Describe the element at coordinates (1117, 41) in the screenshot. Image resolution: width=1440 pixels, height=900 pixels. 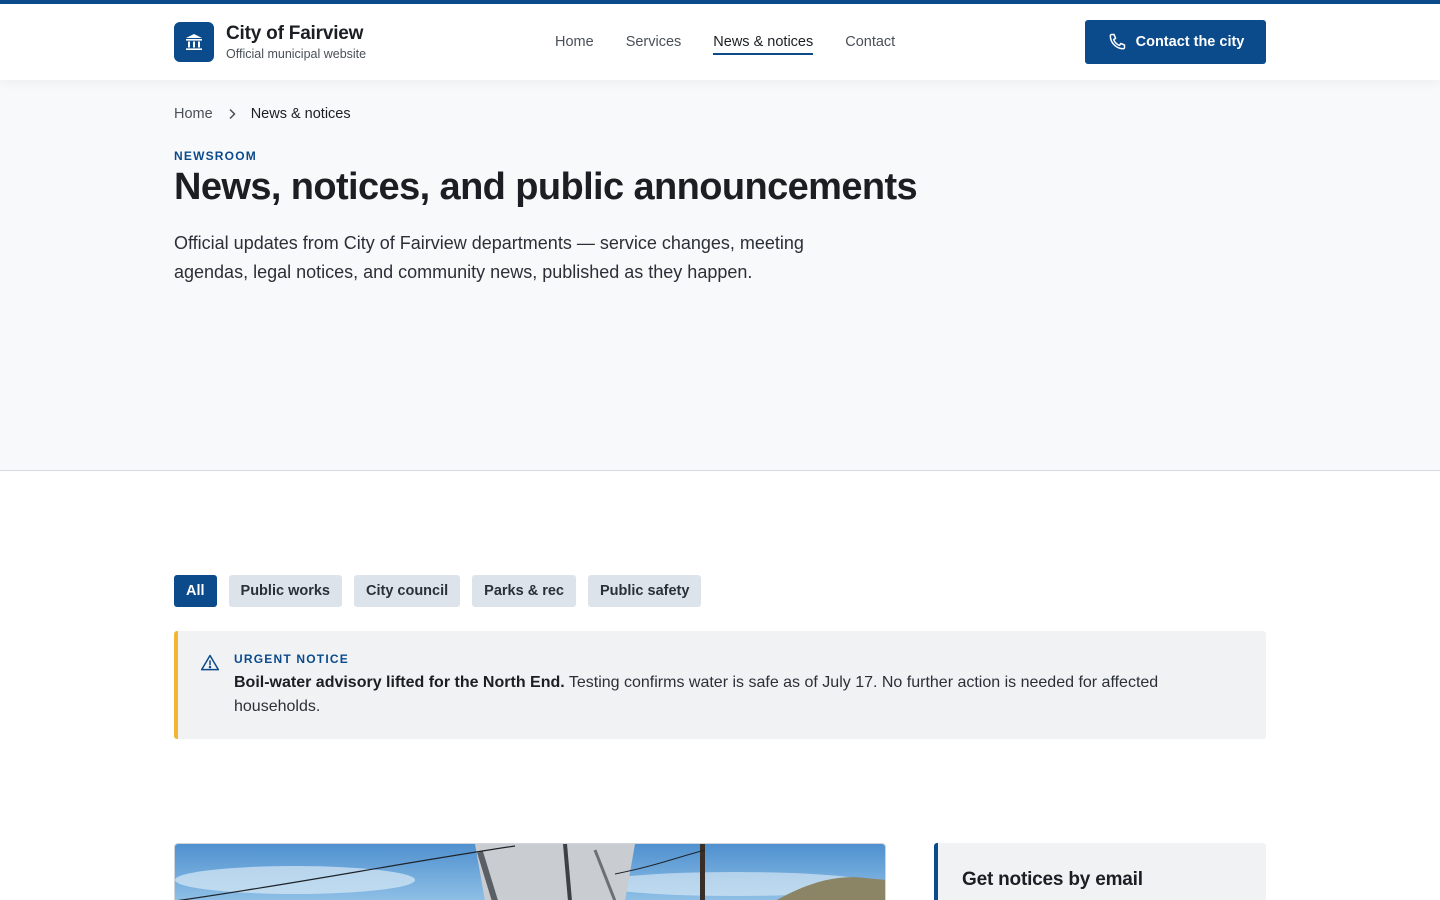
I see `phone-icon` at that location.